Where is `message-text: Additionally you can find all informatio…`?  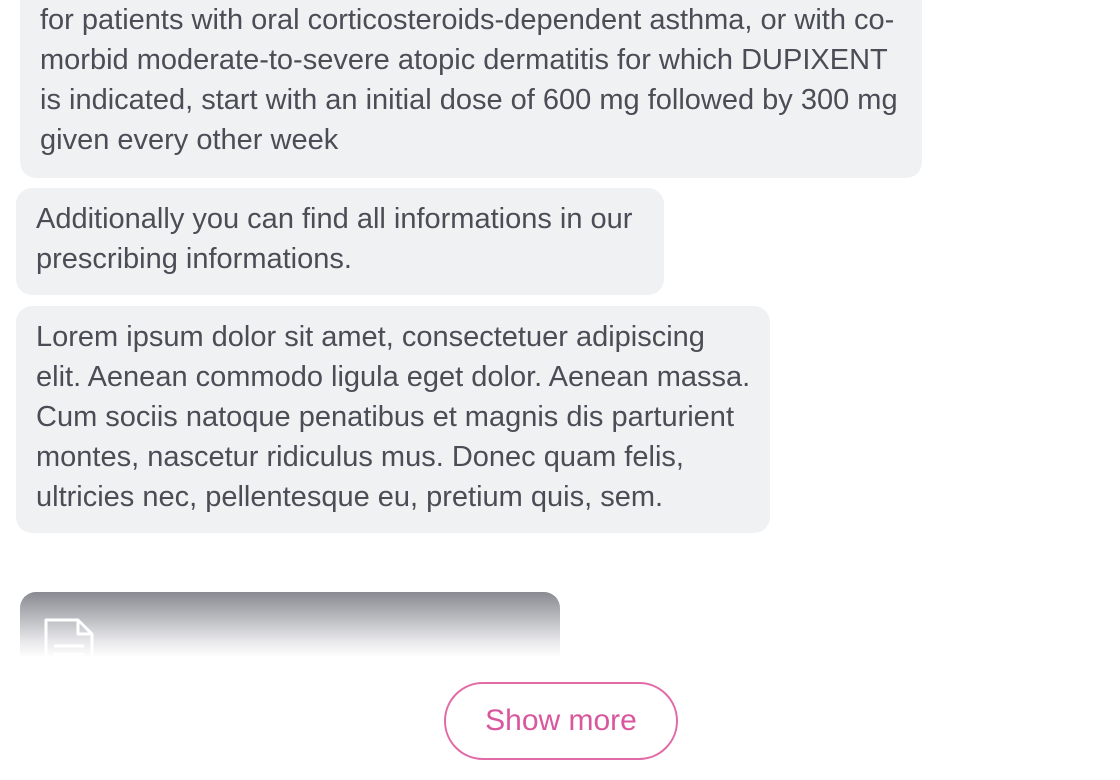 message-text: Additionally you can find all informatio… is located at coordinates (334, 239).